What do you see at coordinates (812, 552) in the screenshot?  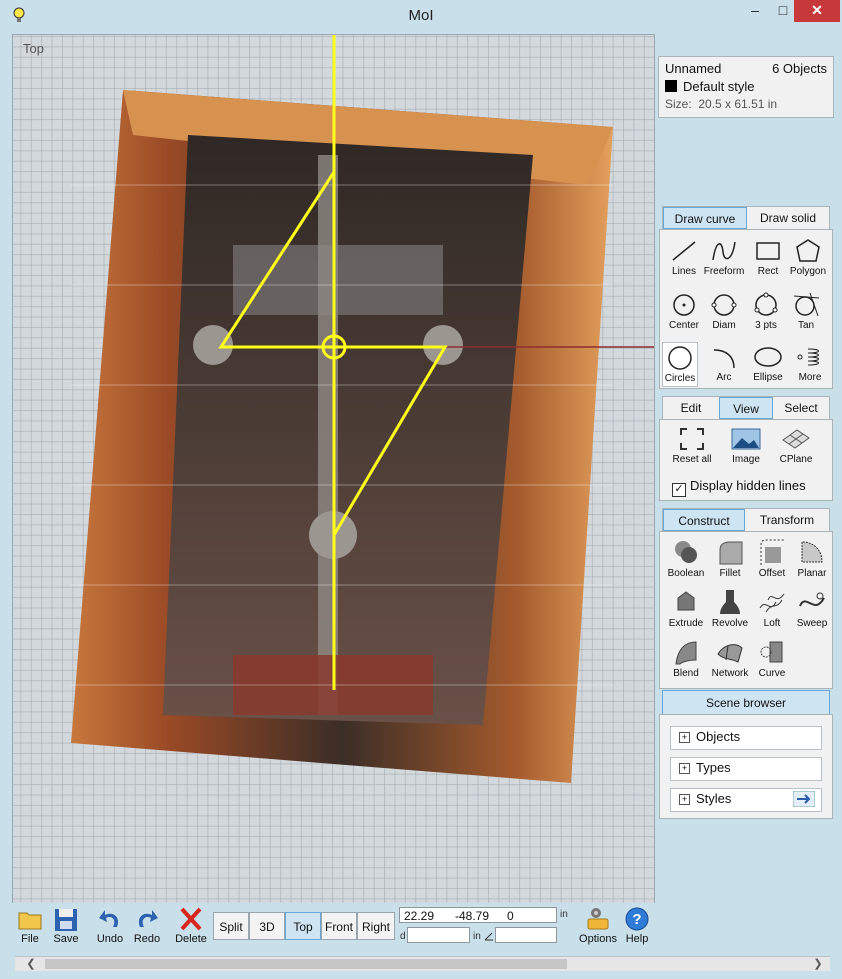 I see `planar-icon` at bounding box center [812, 552].